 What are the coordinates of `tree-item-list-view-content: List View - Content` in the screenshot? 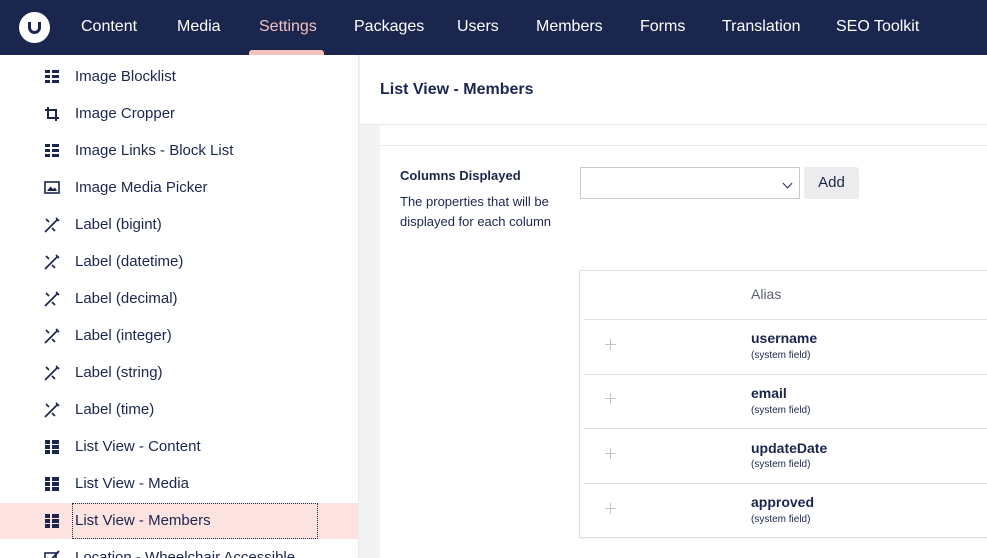 It's located at (179, 447).